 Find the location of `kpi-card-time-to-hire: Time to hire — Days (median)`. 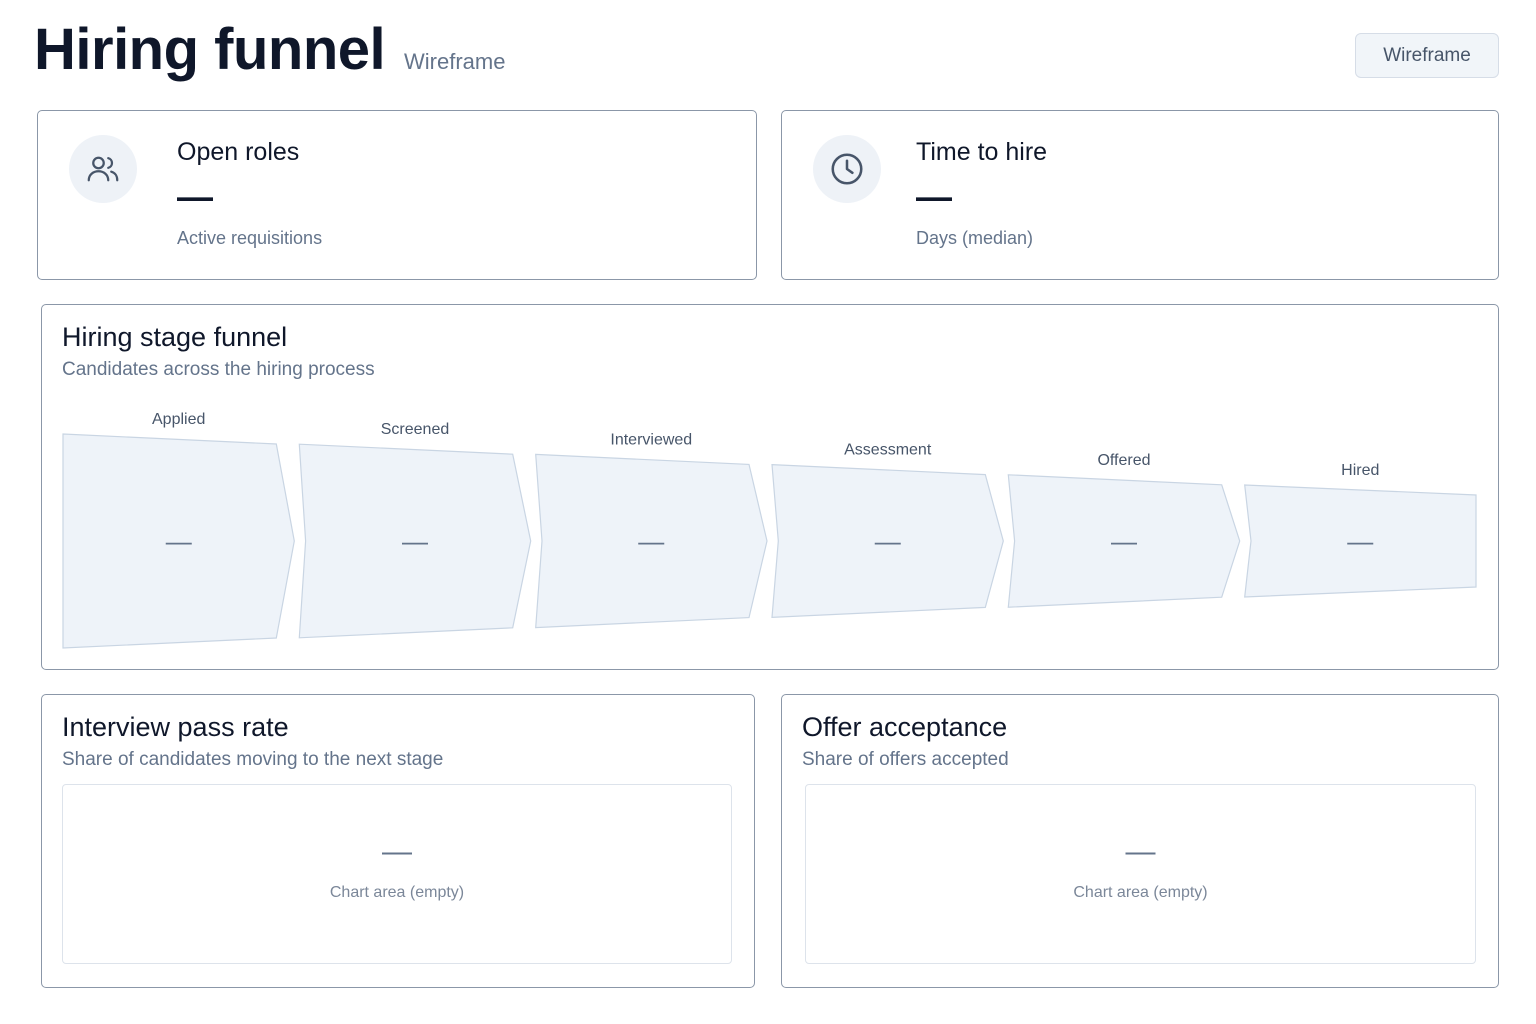

kpi-card-time-to-hire: Time to hire — Days (median) is located at coordinates (1140, 195).